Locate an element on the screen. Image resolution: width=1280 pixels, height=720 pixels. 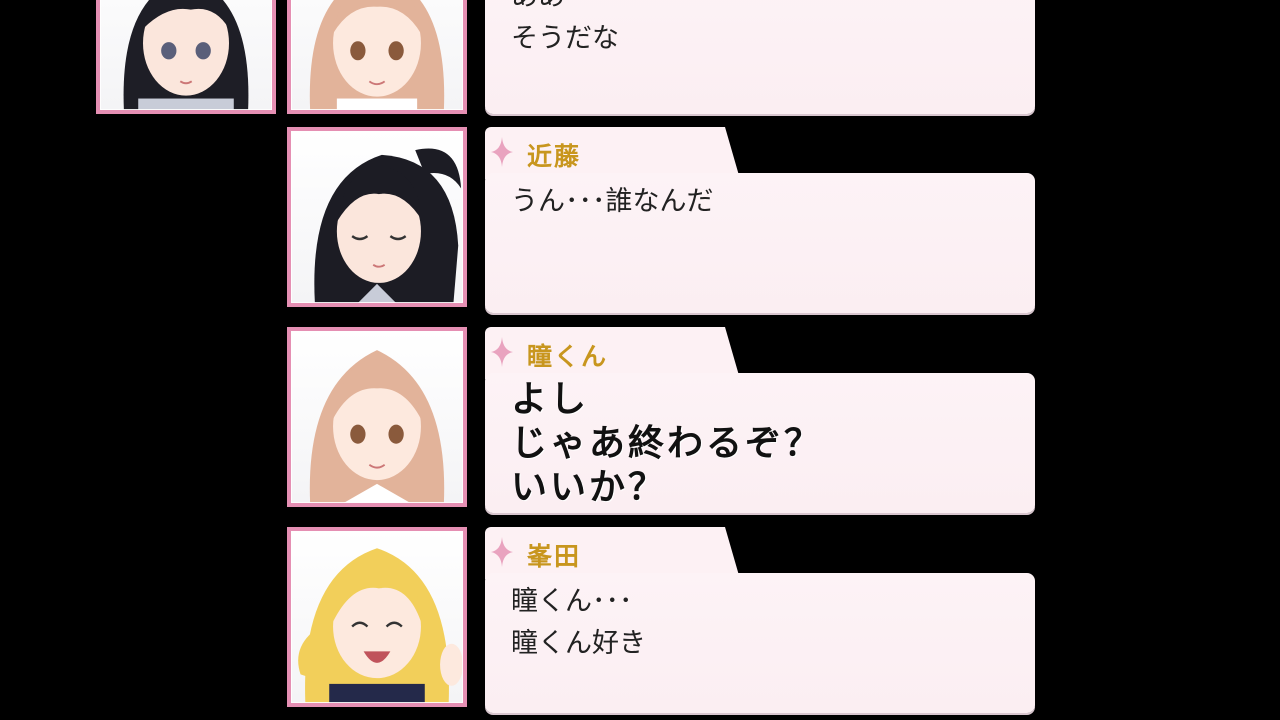
portrait-dark-hair-girl is located at coordinates (186, 57).